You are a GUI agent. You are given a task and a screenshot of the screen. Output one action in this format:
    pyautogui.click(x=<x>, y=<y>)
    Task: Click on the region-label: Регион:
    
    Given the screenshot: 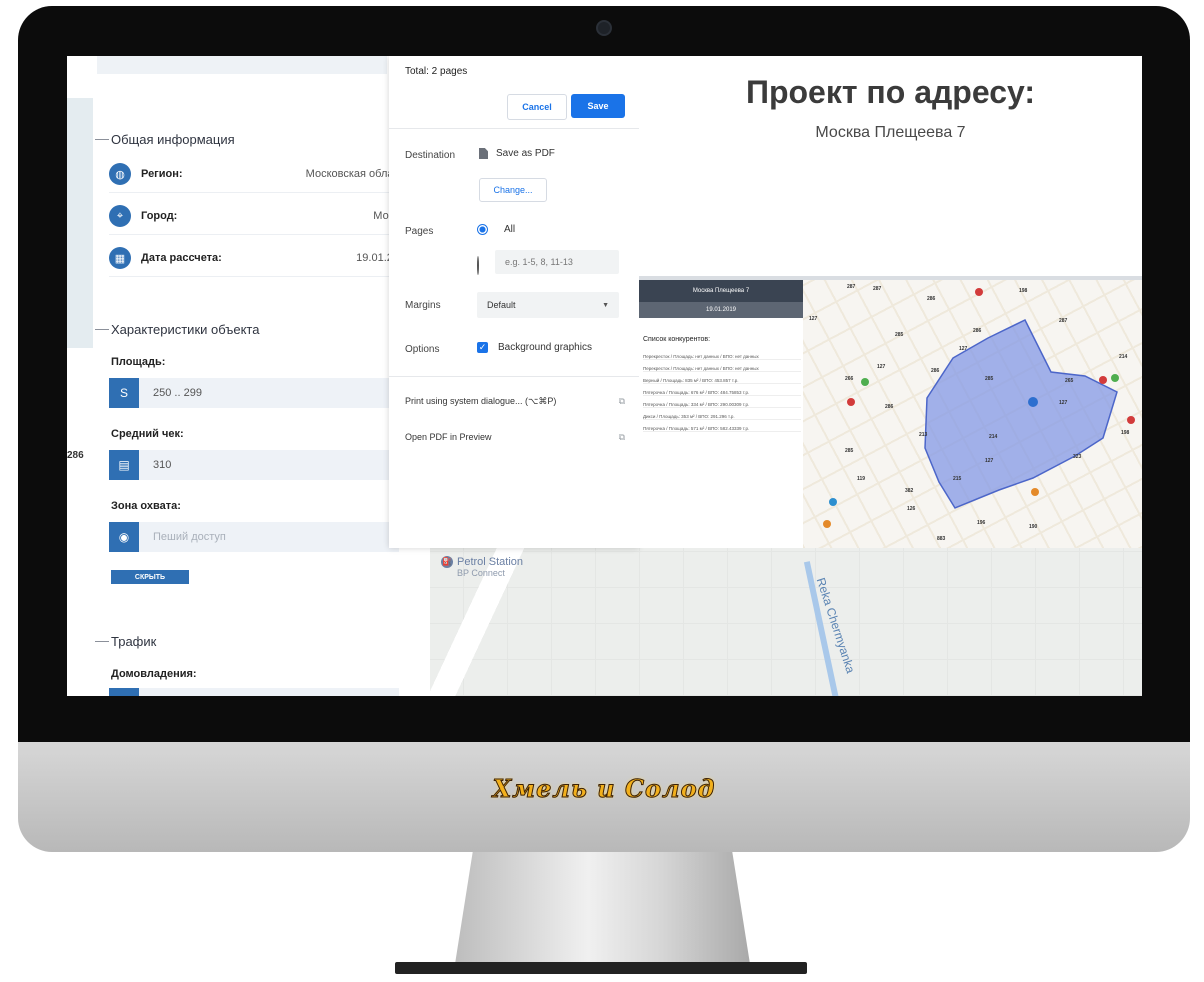 What is the action you would take?
    pyautogui.click(x=162, y=174)
    